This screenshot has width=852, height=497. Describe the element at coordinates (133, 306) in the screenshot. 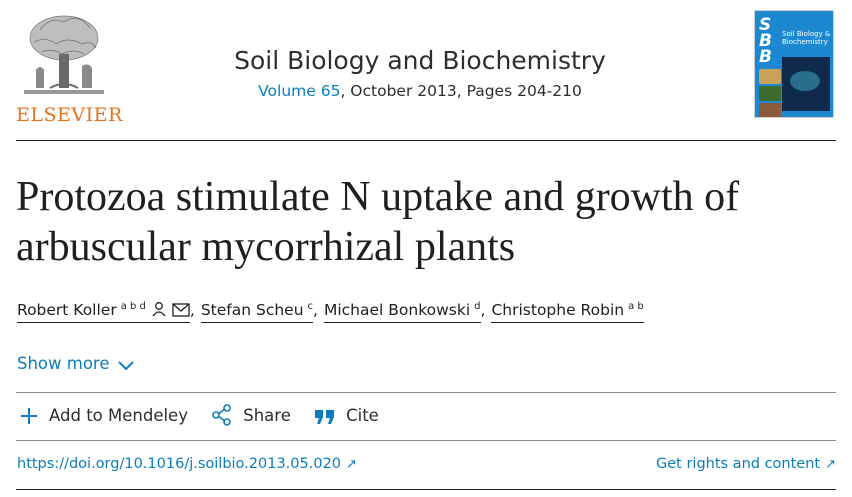

I see `author-affiliations: a b d` at that location.